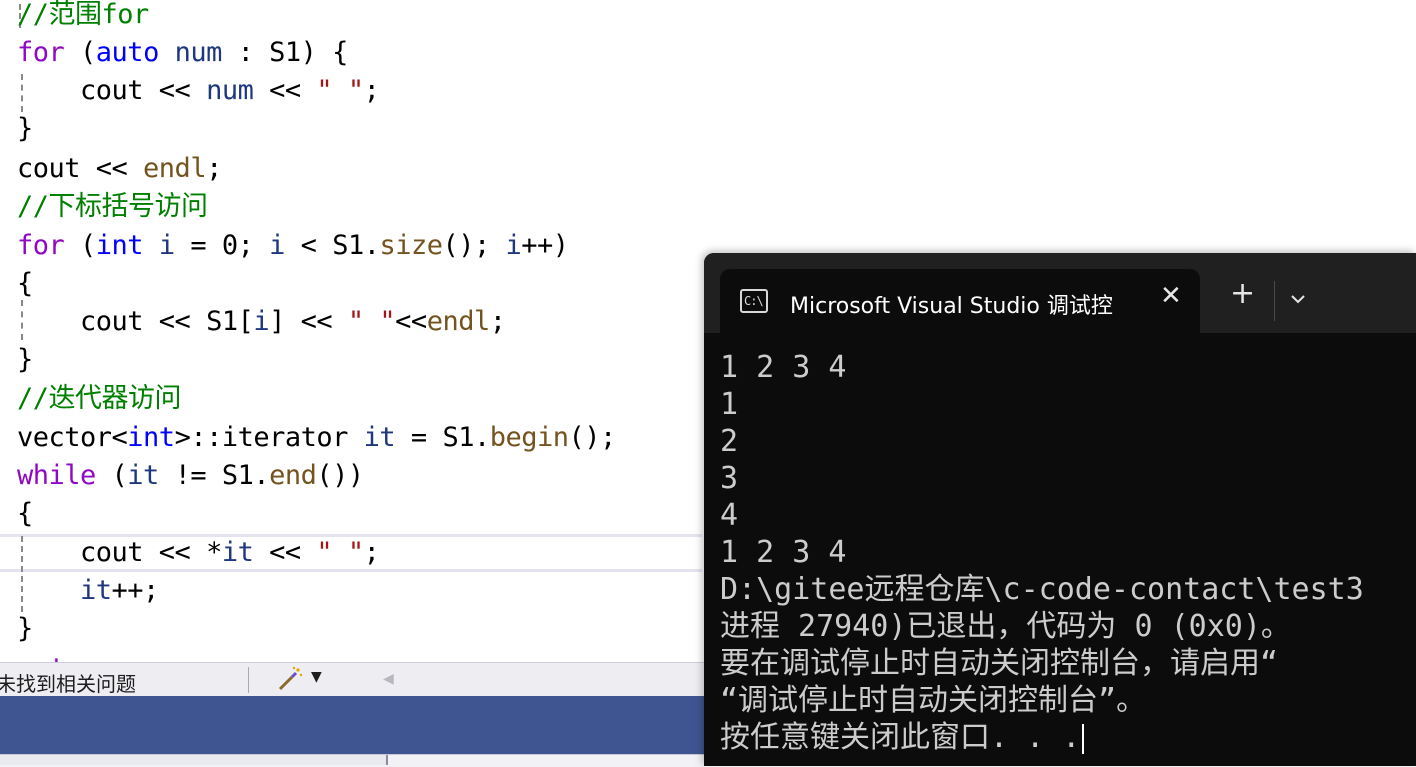 The image size is (1416, 767). Describe the element at coordinates (729, 441) in the screenshot. I see `output-line: 2` at that location.